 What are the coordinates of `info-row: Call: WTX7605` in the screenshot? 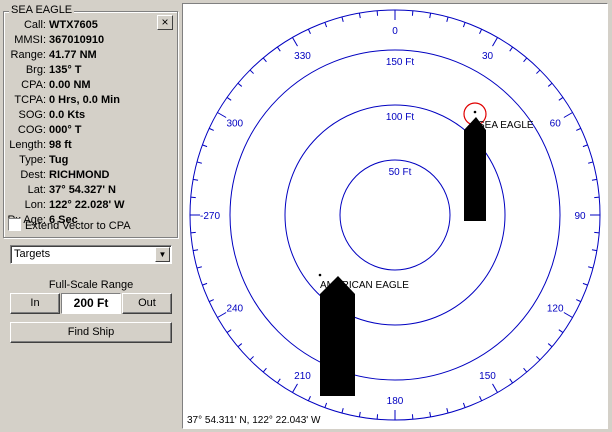 It's located at (84, 25).